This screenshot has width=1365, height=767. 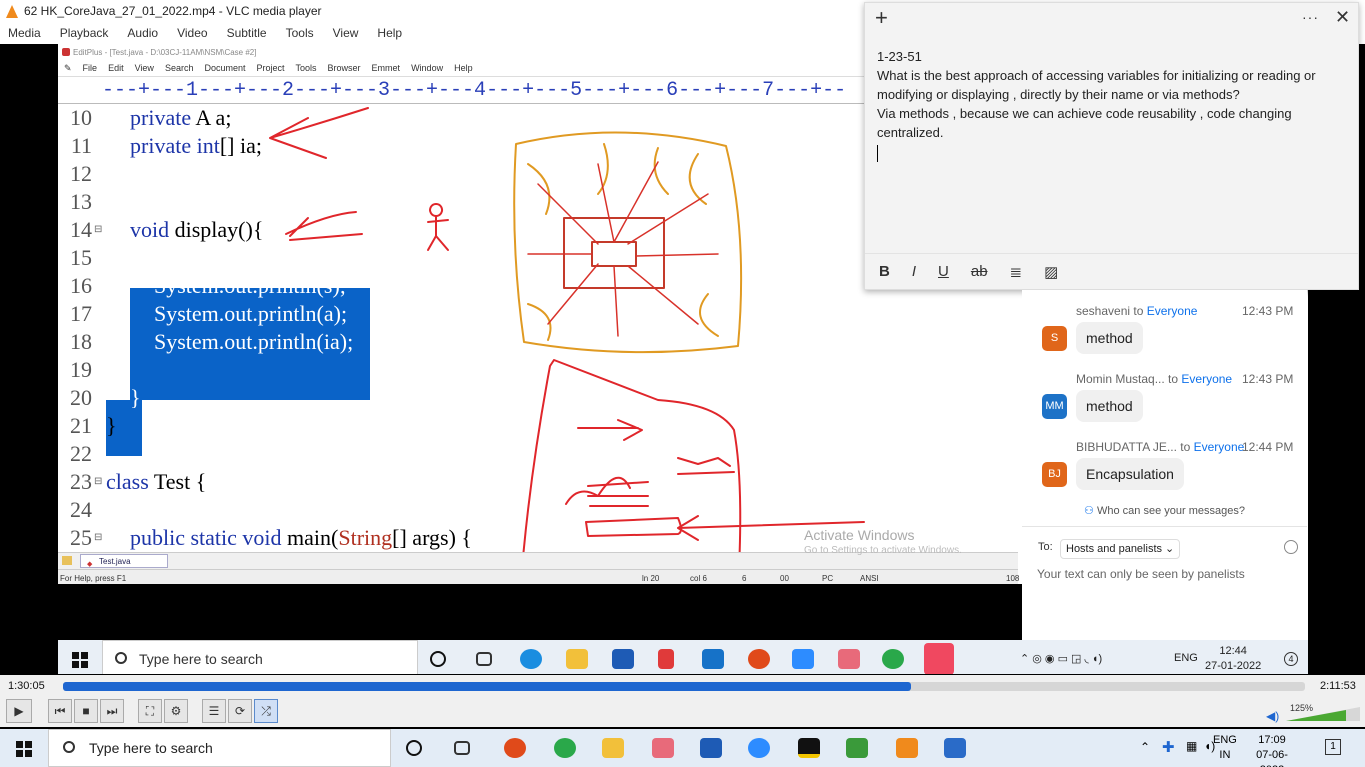 I want to click on language-indicator: ENG IN, so click(x=1225, y=748).